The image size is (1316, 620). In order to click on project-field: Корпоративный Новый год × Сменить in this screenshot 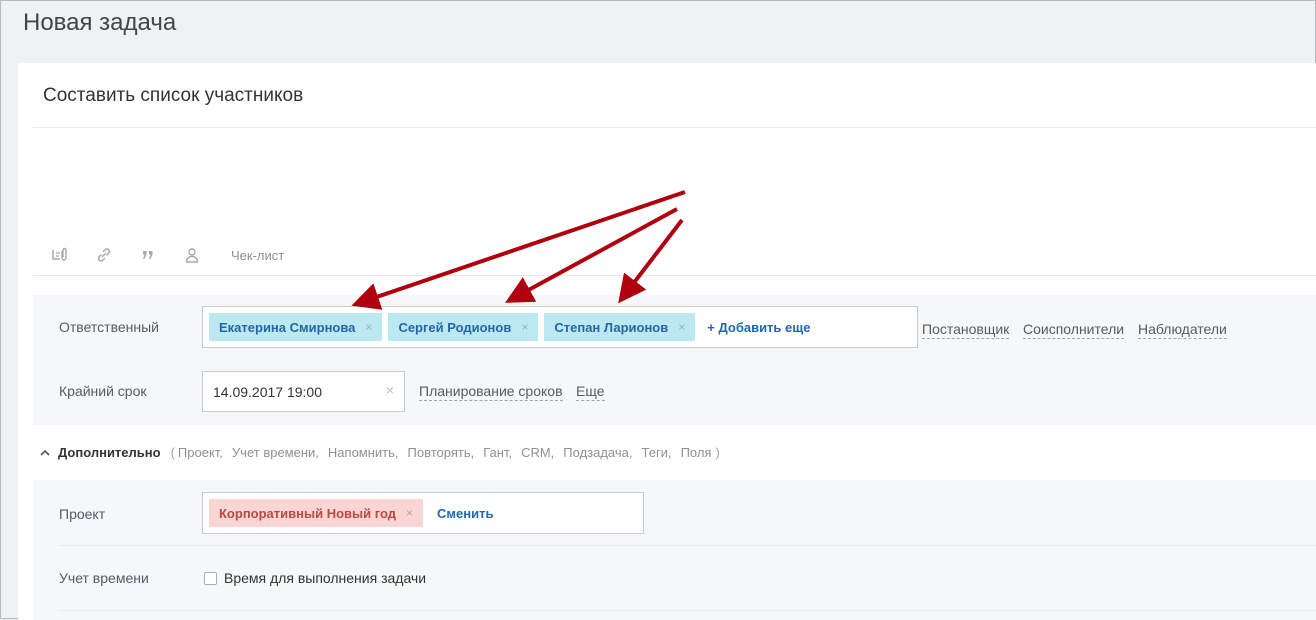, I will do `click(423, 513)`.